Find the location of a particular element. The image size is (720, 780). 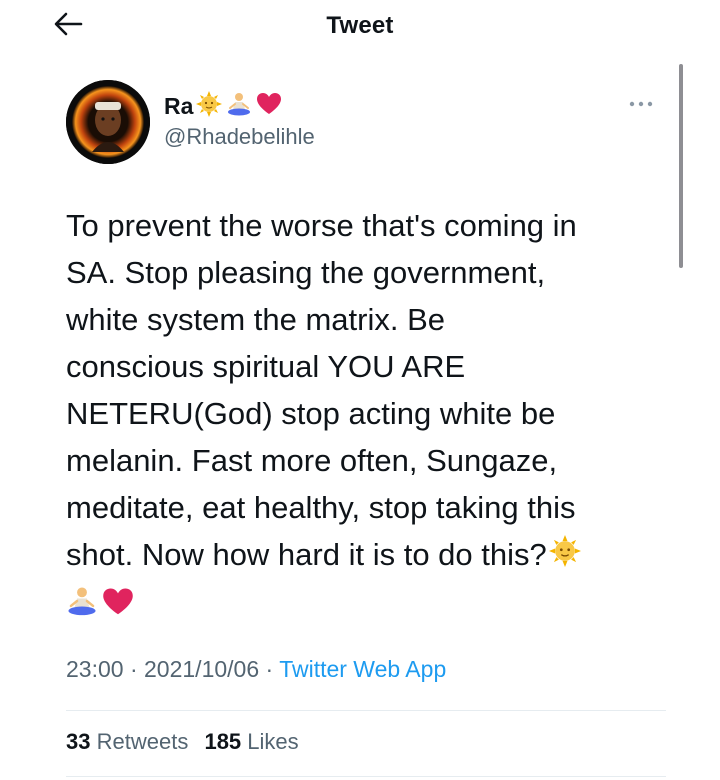

tweet-text-line-last: shot. Now how hard it is to do this? is located at coordinates (306, 554).